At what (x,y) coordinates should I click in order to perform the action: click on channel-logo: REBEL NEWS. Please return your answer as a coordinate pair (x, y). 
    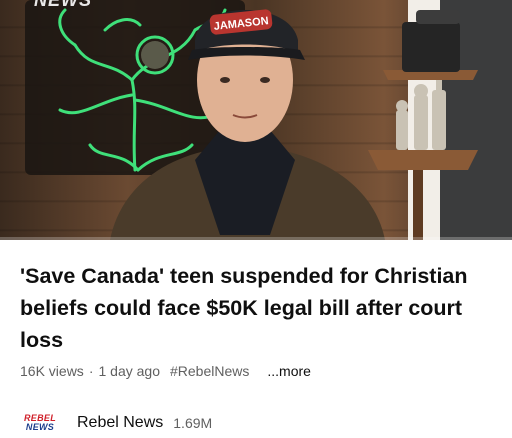
    Looking at the image, I should click on (40, 423).